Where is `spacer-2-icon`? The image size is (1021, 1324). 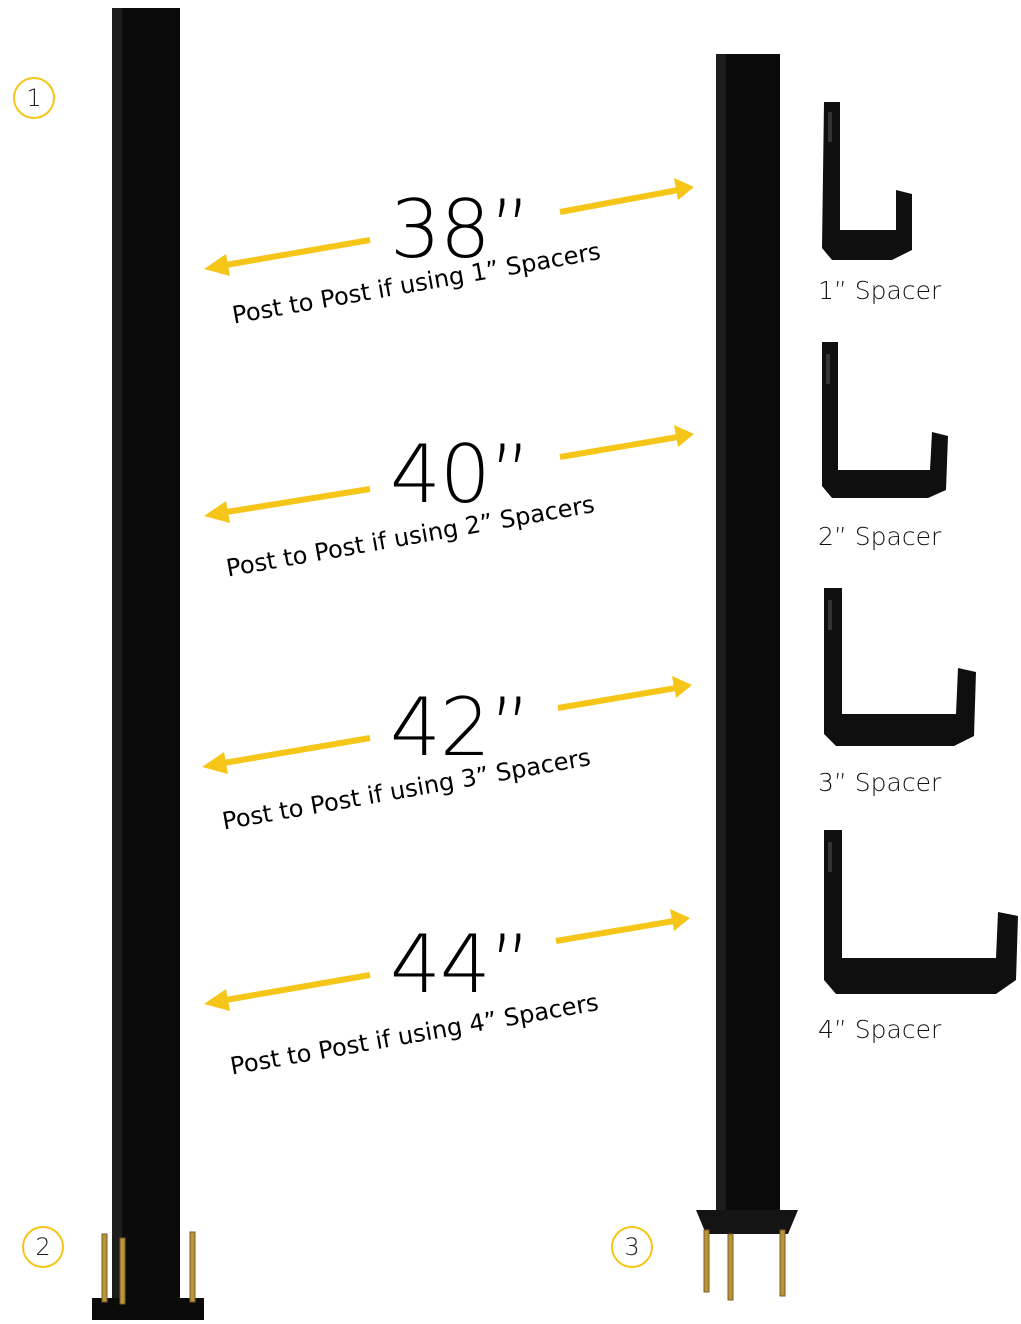
spacer-2-icon is located at coordinates (885, 420).